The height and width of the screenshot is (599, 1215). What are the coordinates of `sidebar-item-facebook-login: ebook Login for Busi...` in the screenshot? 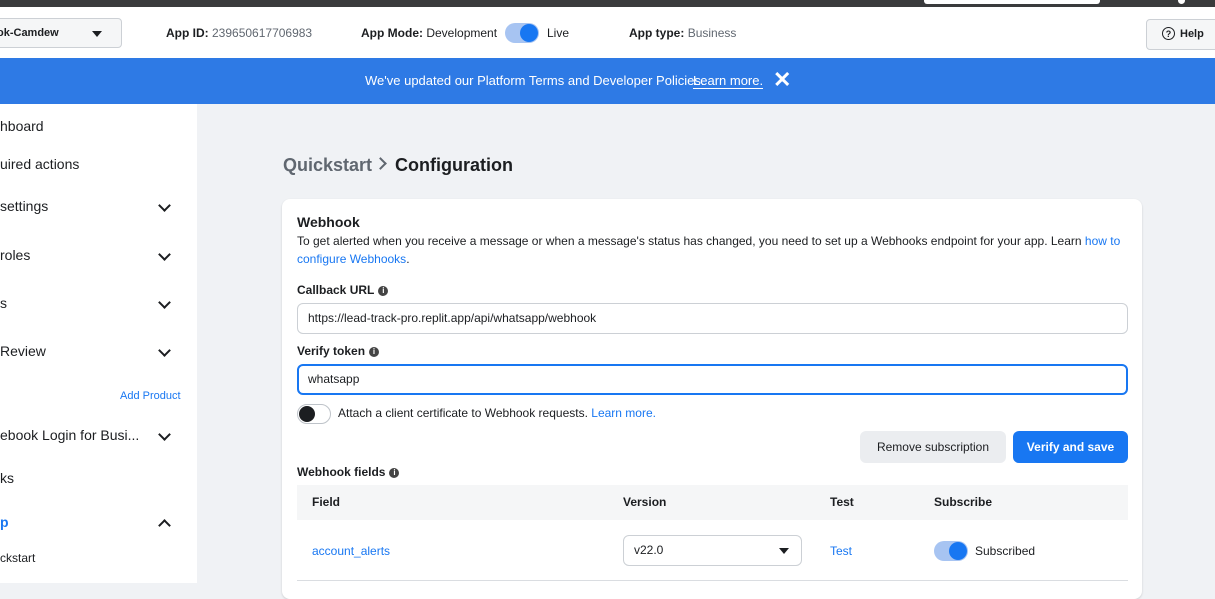 It's located at (69, 435).